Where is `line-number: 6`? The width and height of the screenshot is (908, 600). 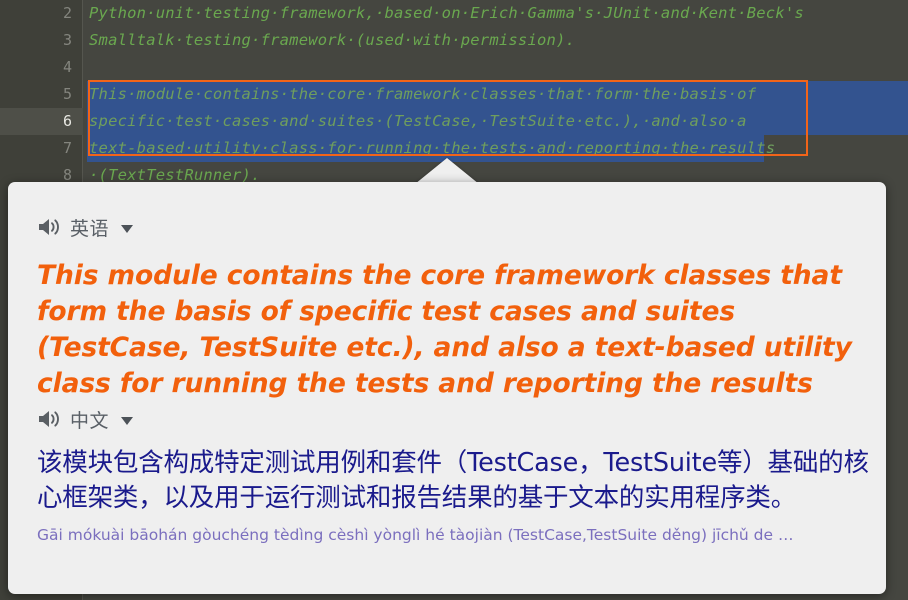
line-number: 6 is located at coordinates (67, 121).